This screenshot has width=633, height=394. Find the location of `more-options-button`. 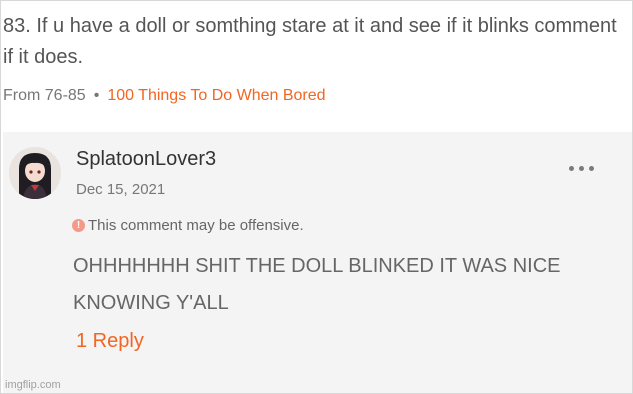

more-options-button is located at coordinates (581, 168).